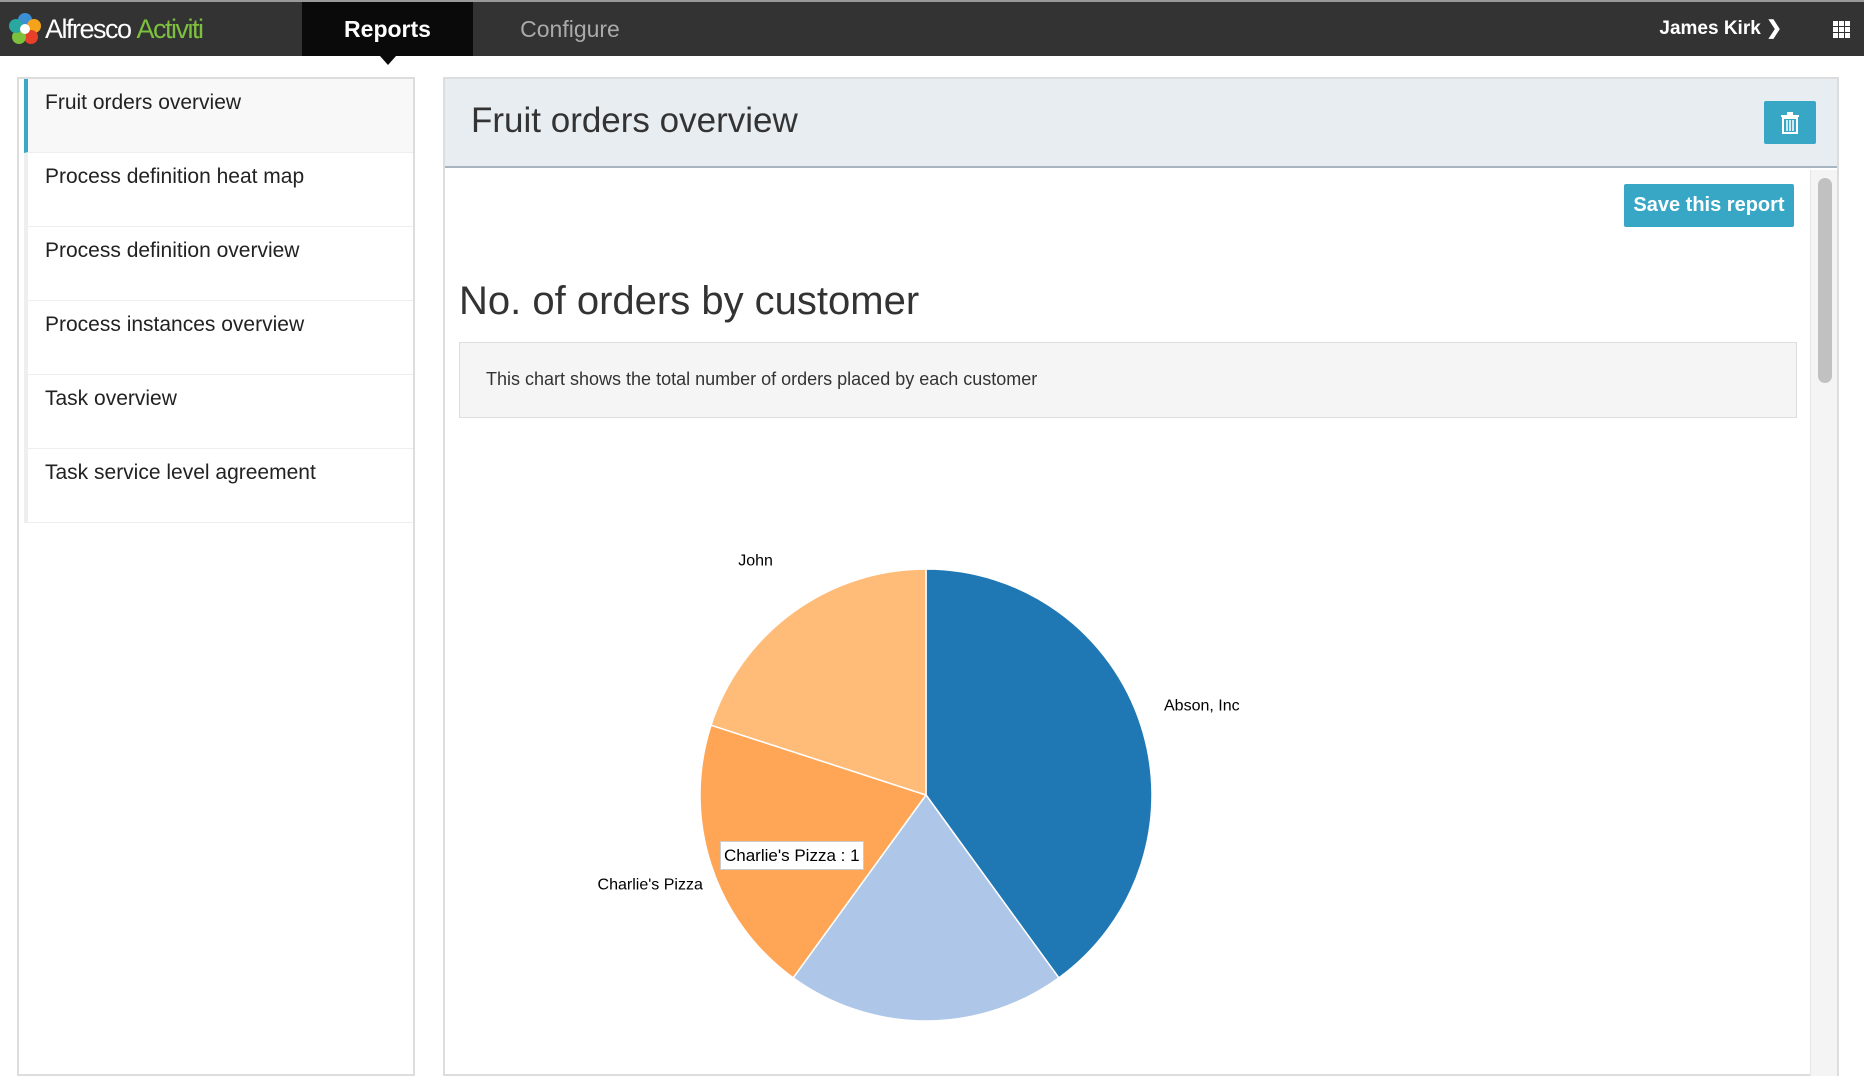  I want to click on tab-reports: Reports, so click(387, 33).